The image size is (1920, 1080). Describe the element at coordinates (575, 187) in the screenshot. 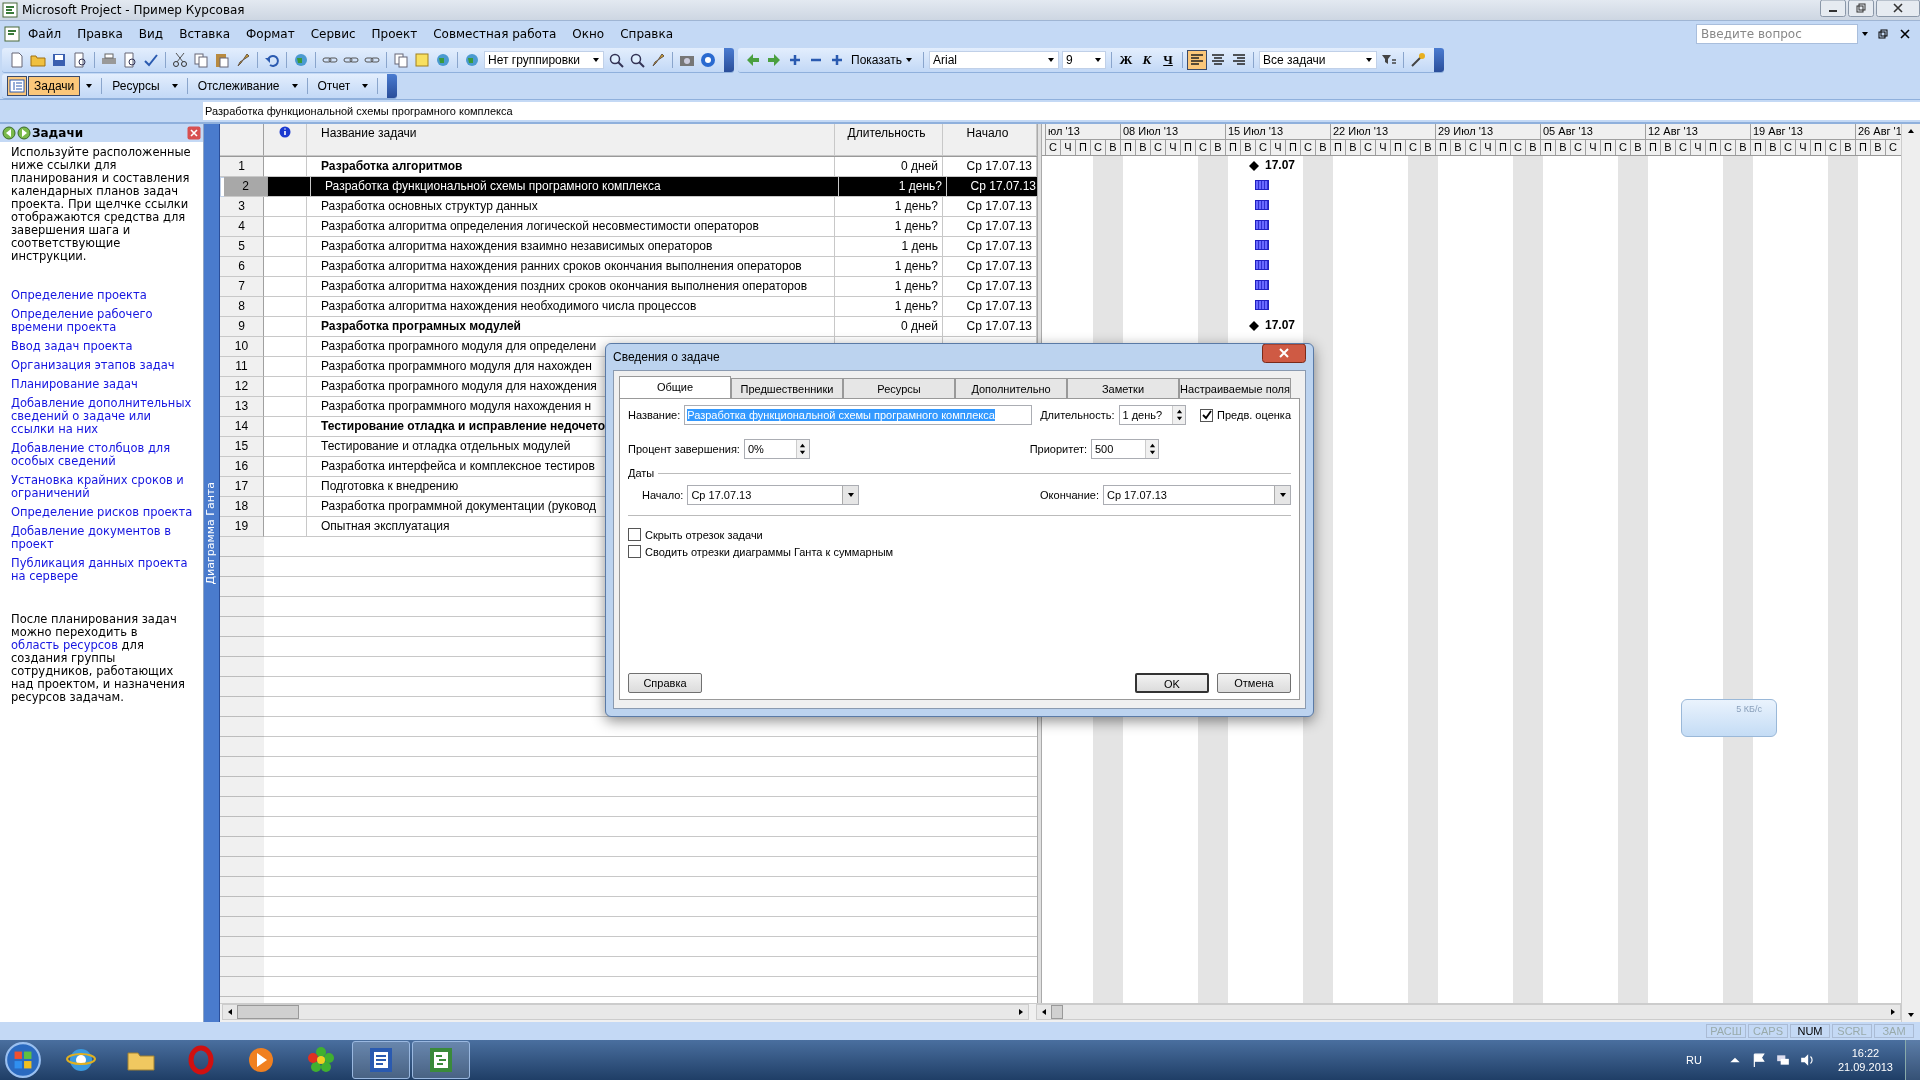

I see `task-name: Разработка функциональной схемы програмного комплекса` at that location.